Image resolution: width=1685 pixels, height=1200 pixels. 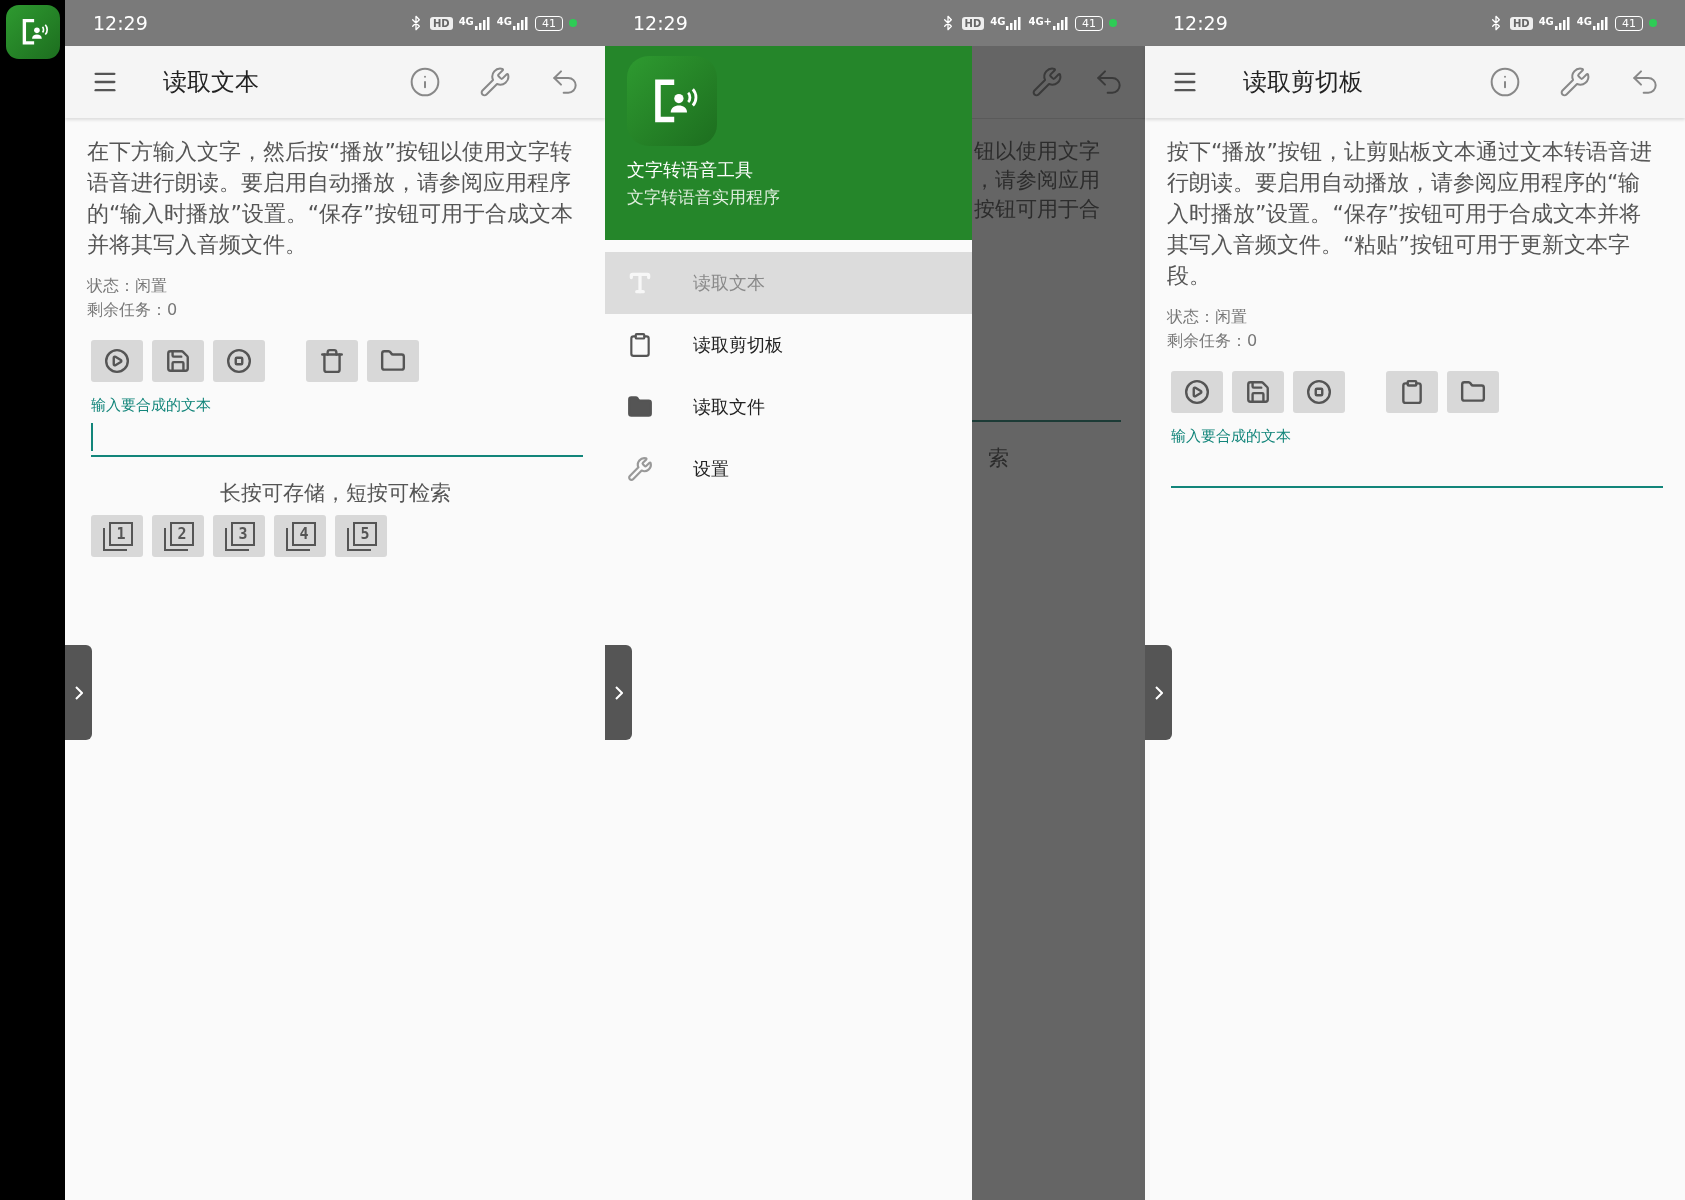 What do you see at coordinates (640, 283) in the screenshot?
I see `text-icon` at bounding box center [640, 283].